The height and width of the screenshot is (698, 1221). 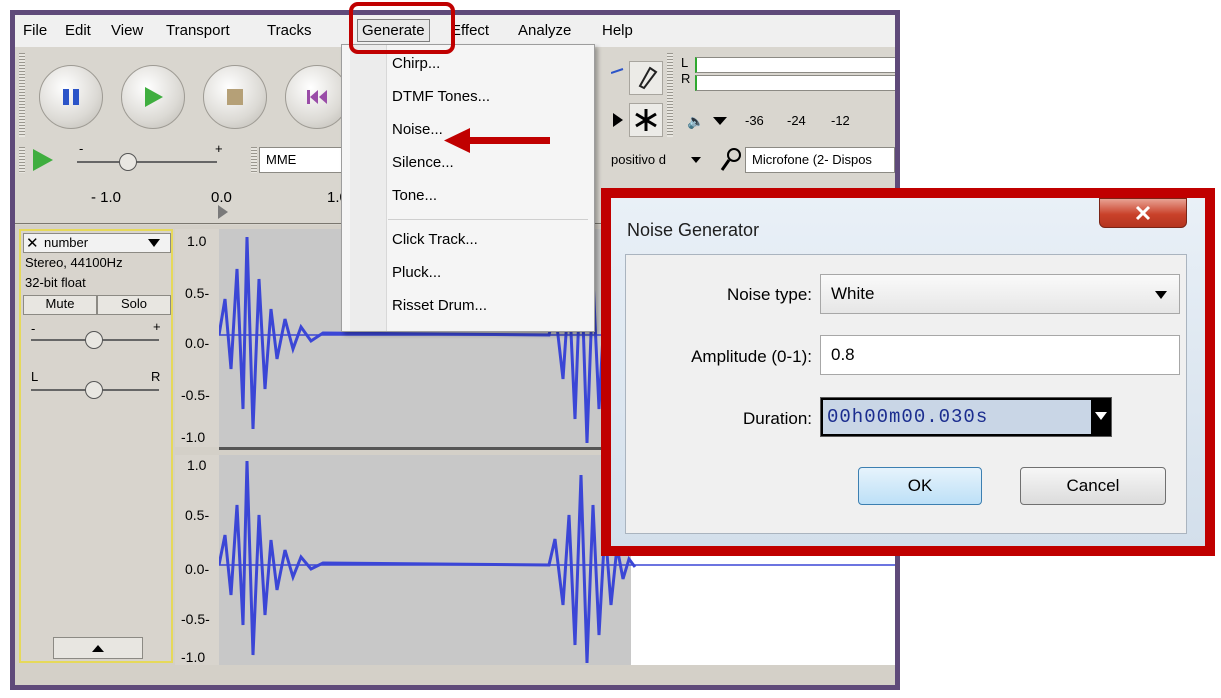 I want to click on meter-dropdown-icon, so click(x=720, y=121).